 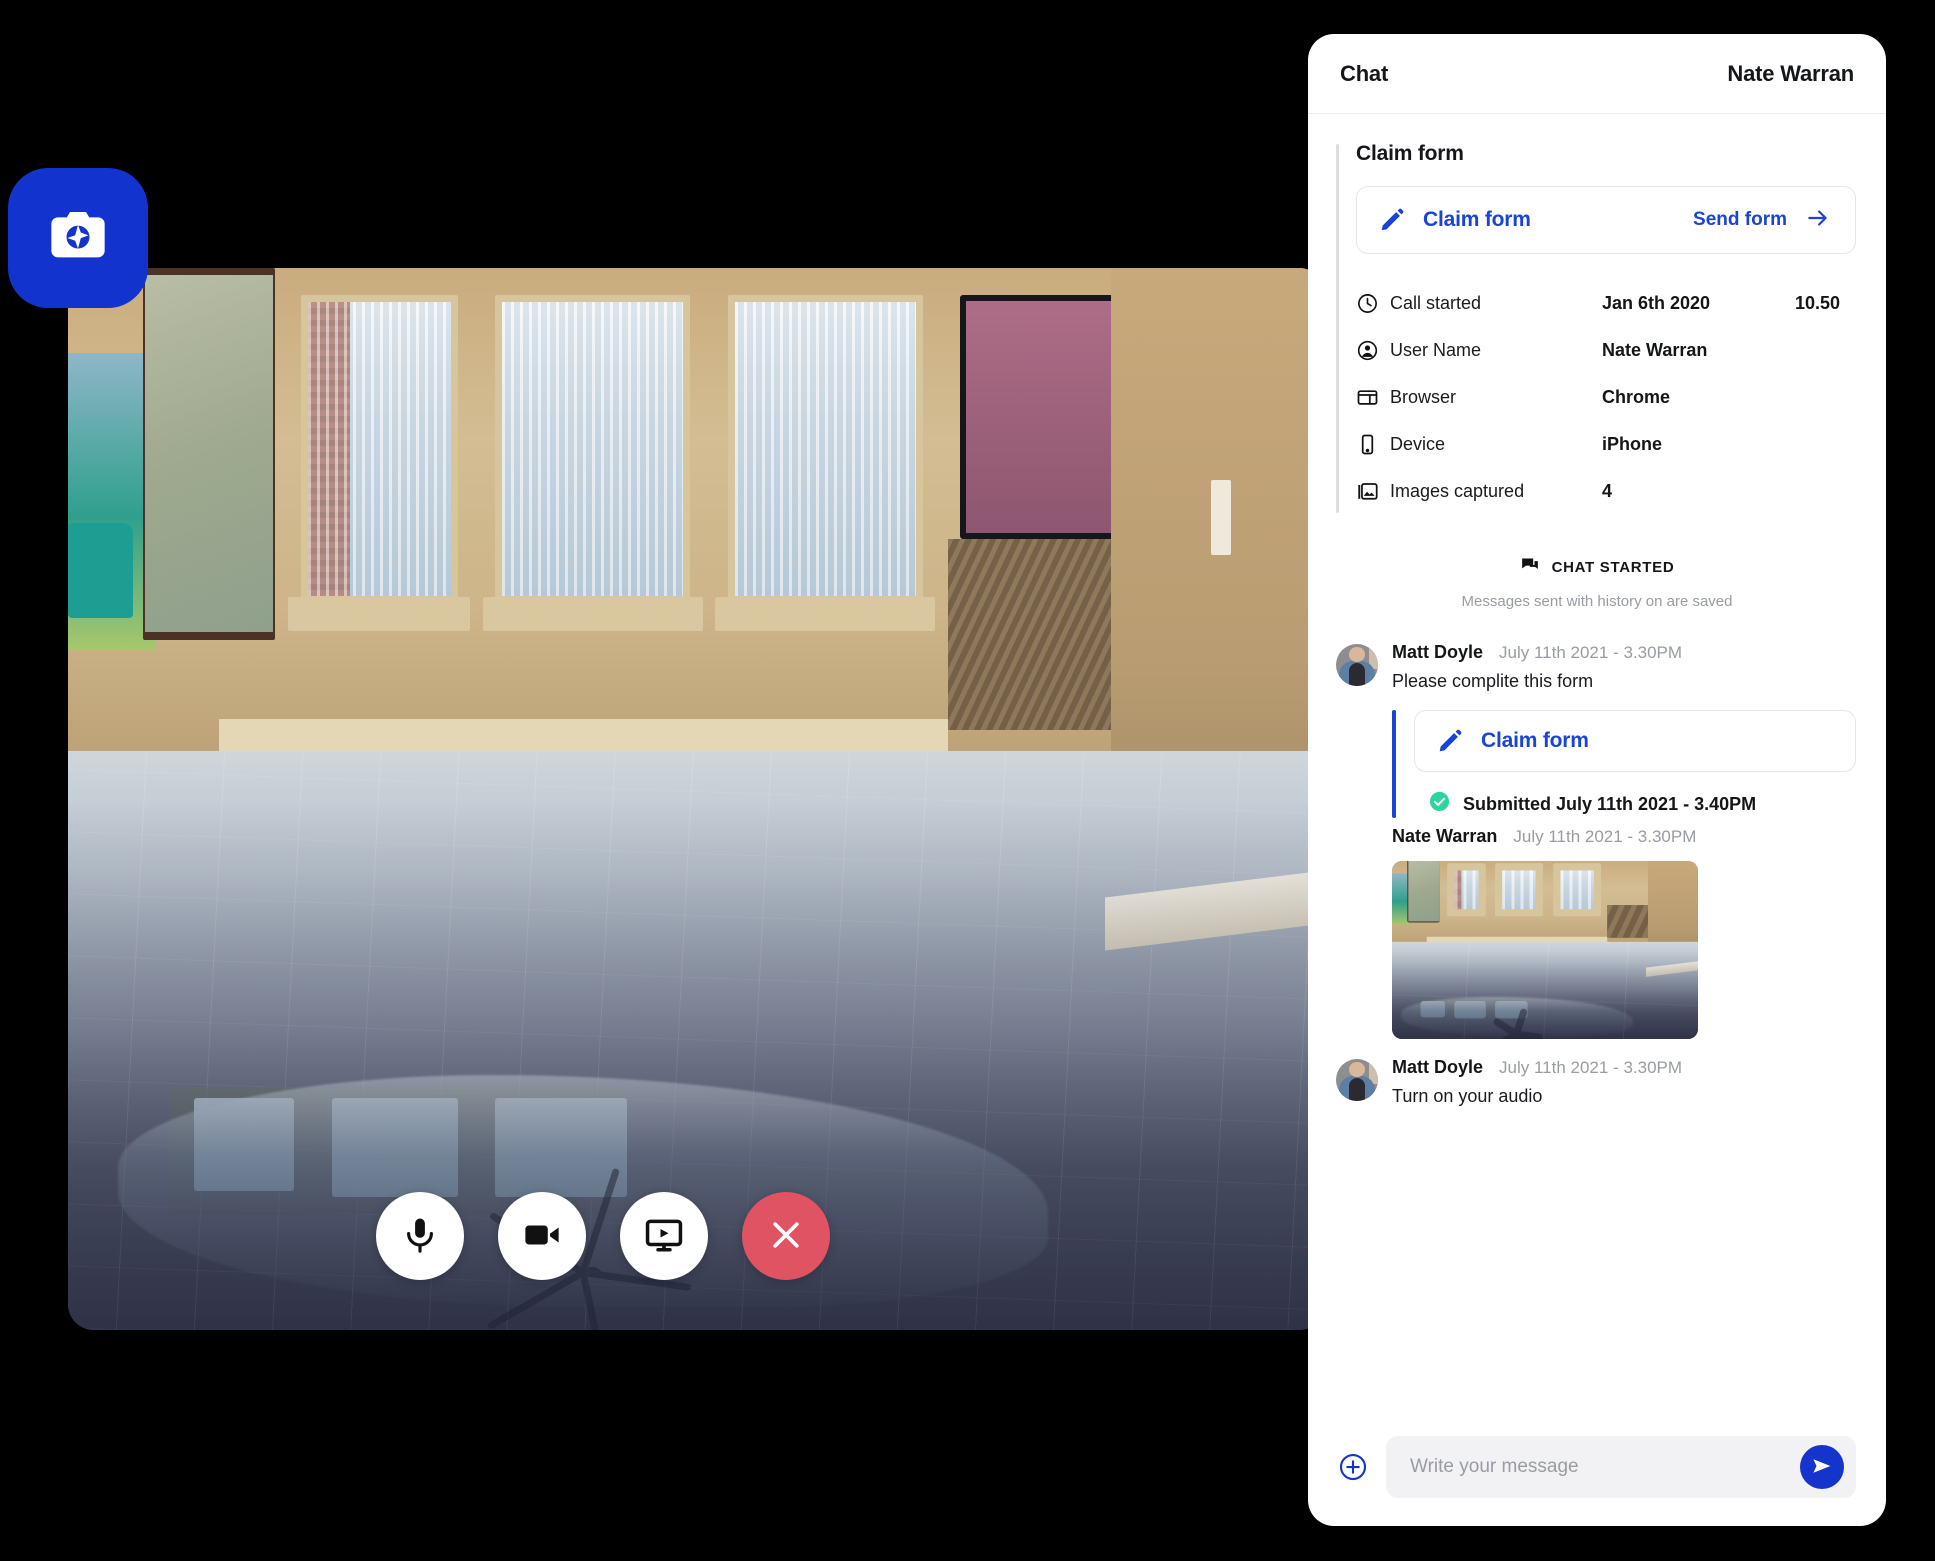 What do you see at coordinates (1530, 567) in the screenshot?
I see `chat-bubbles-icon` at bounding box center [1530, 567].